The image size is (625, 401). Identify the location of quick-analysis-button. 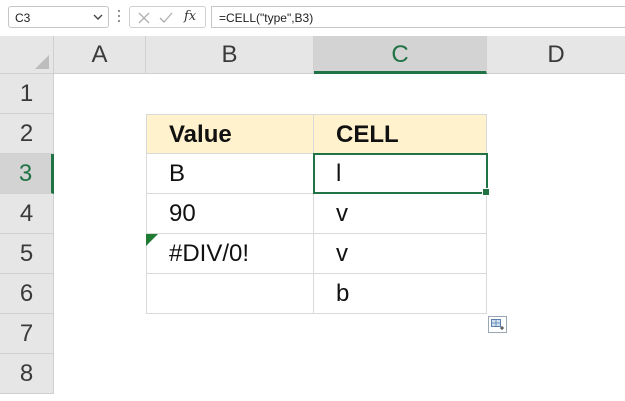
(497, 324).